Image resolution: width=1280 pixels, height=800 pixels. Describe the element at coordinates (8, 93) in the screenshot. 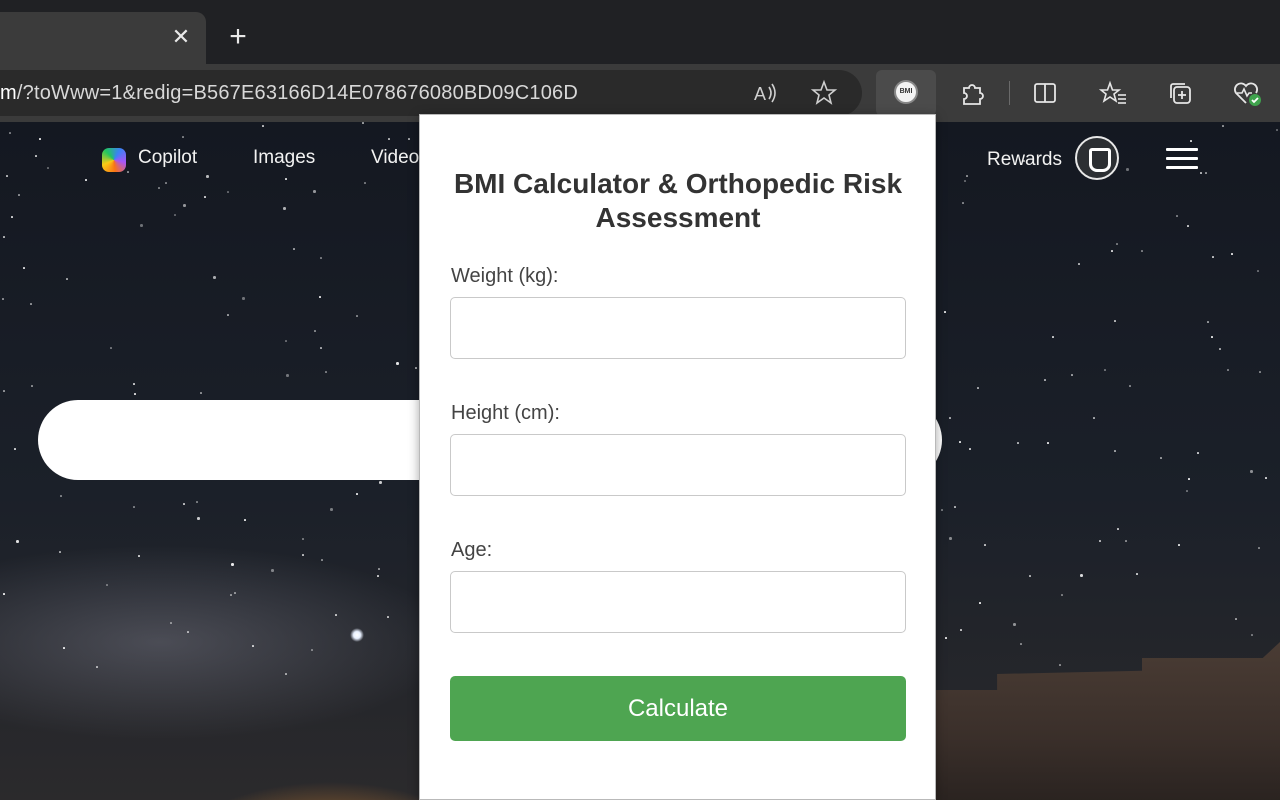

I see `url-host: m` at that location.